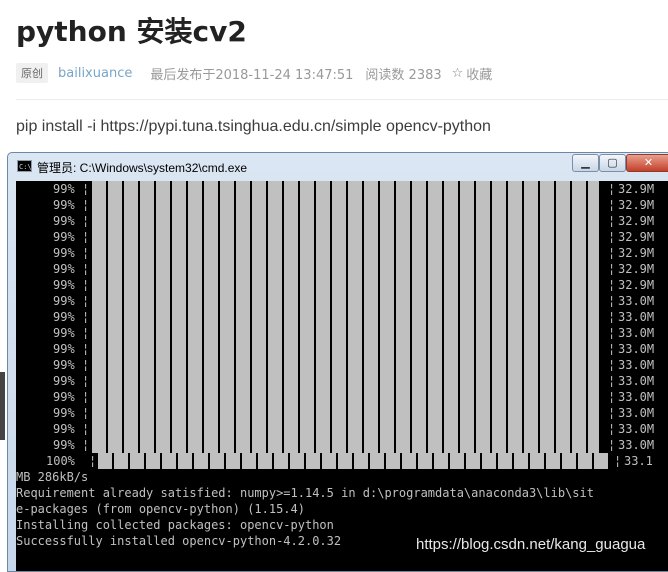 This screenshot has width=668, height=572. Describe the element at coordinates (131, 31) in the screenshot. I see `article-title: python 安装cv2` at that location.